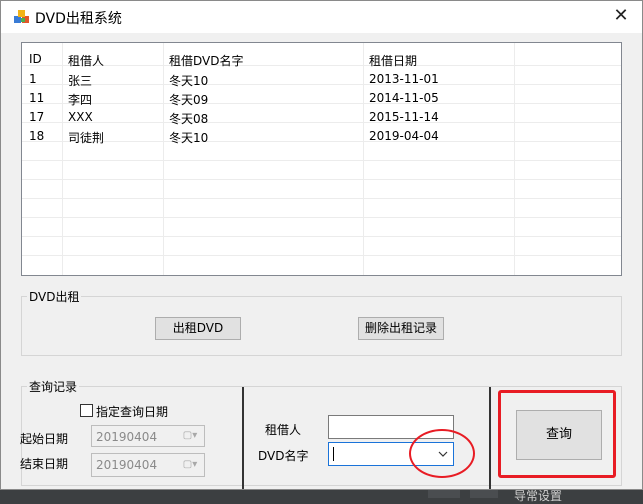 Image resolution: width=643 pixels, height=504 pixels. I want to click on rent-groupbox, so click(321, 326).